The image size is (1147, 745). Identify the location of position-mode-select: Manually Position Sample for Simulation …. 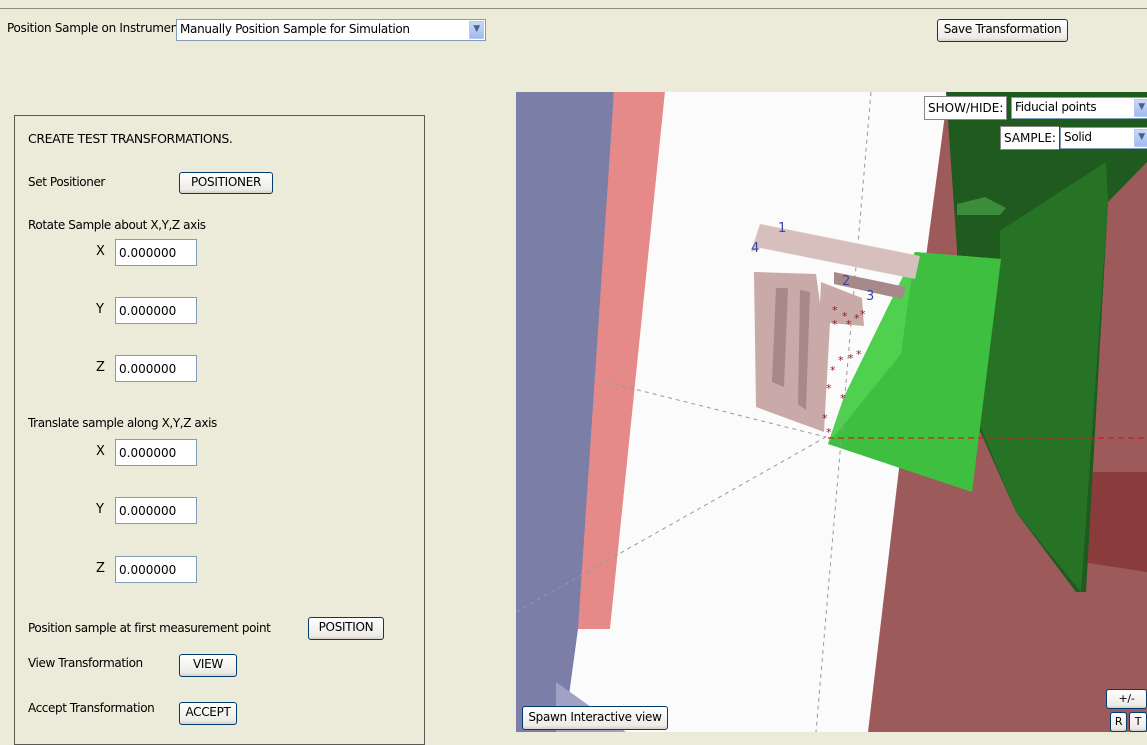
(331, 30).